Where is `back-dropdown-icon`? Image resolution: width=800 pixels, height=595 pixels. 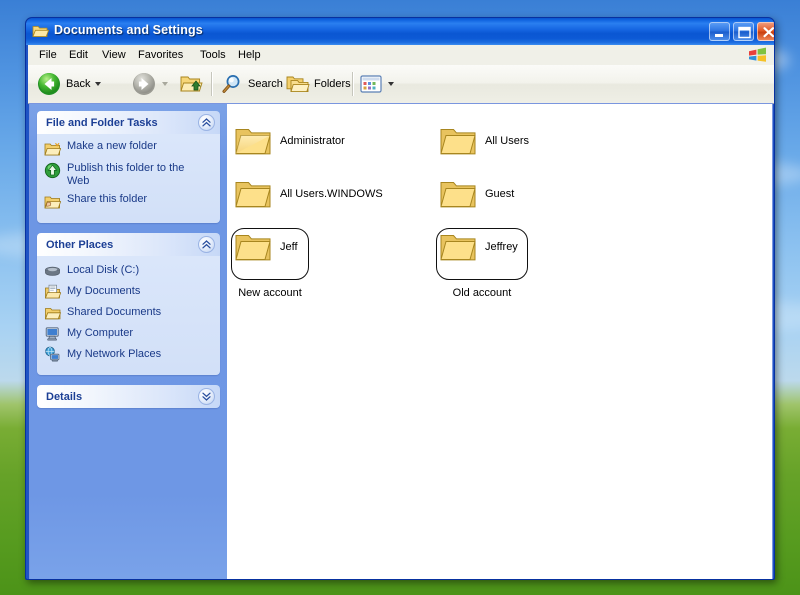
back-dropdown-icon is located at coordinates (98, 84).